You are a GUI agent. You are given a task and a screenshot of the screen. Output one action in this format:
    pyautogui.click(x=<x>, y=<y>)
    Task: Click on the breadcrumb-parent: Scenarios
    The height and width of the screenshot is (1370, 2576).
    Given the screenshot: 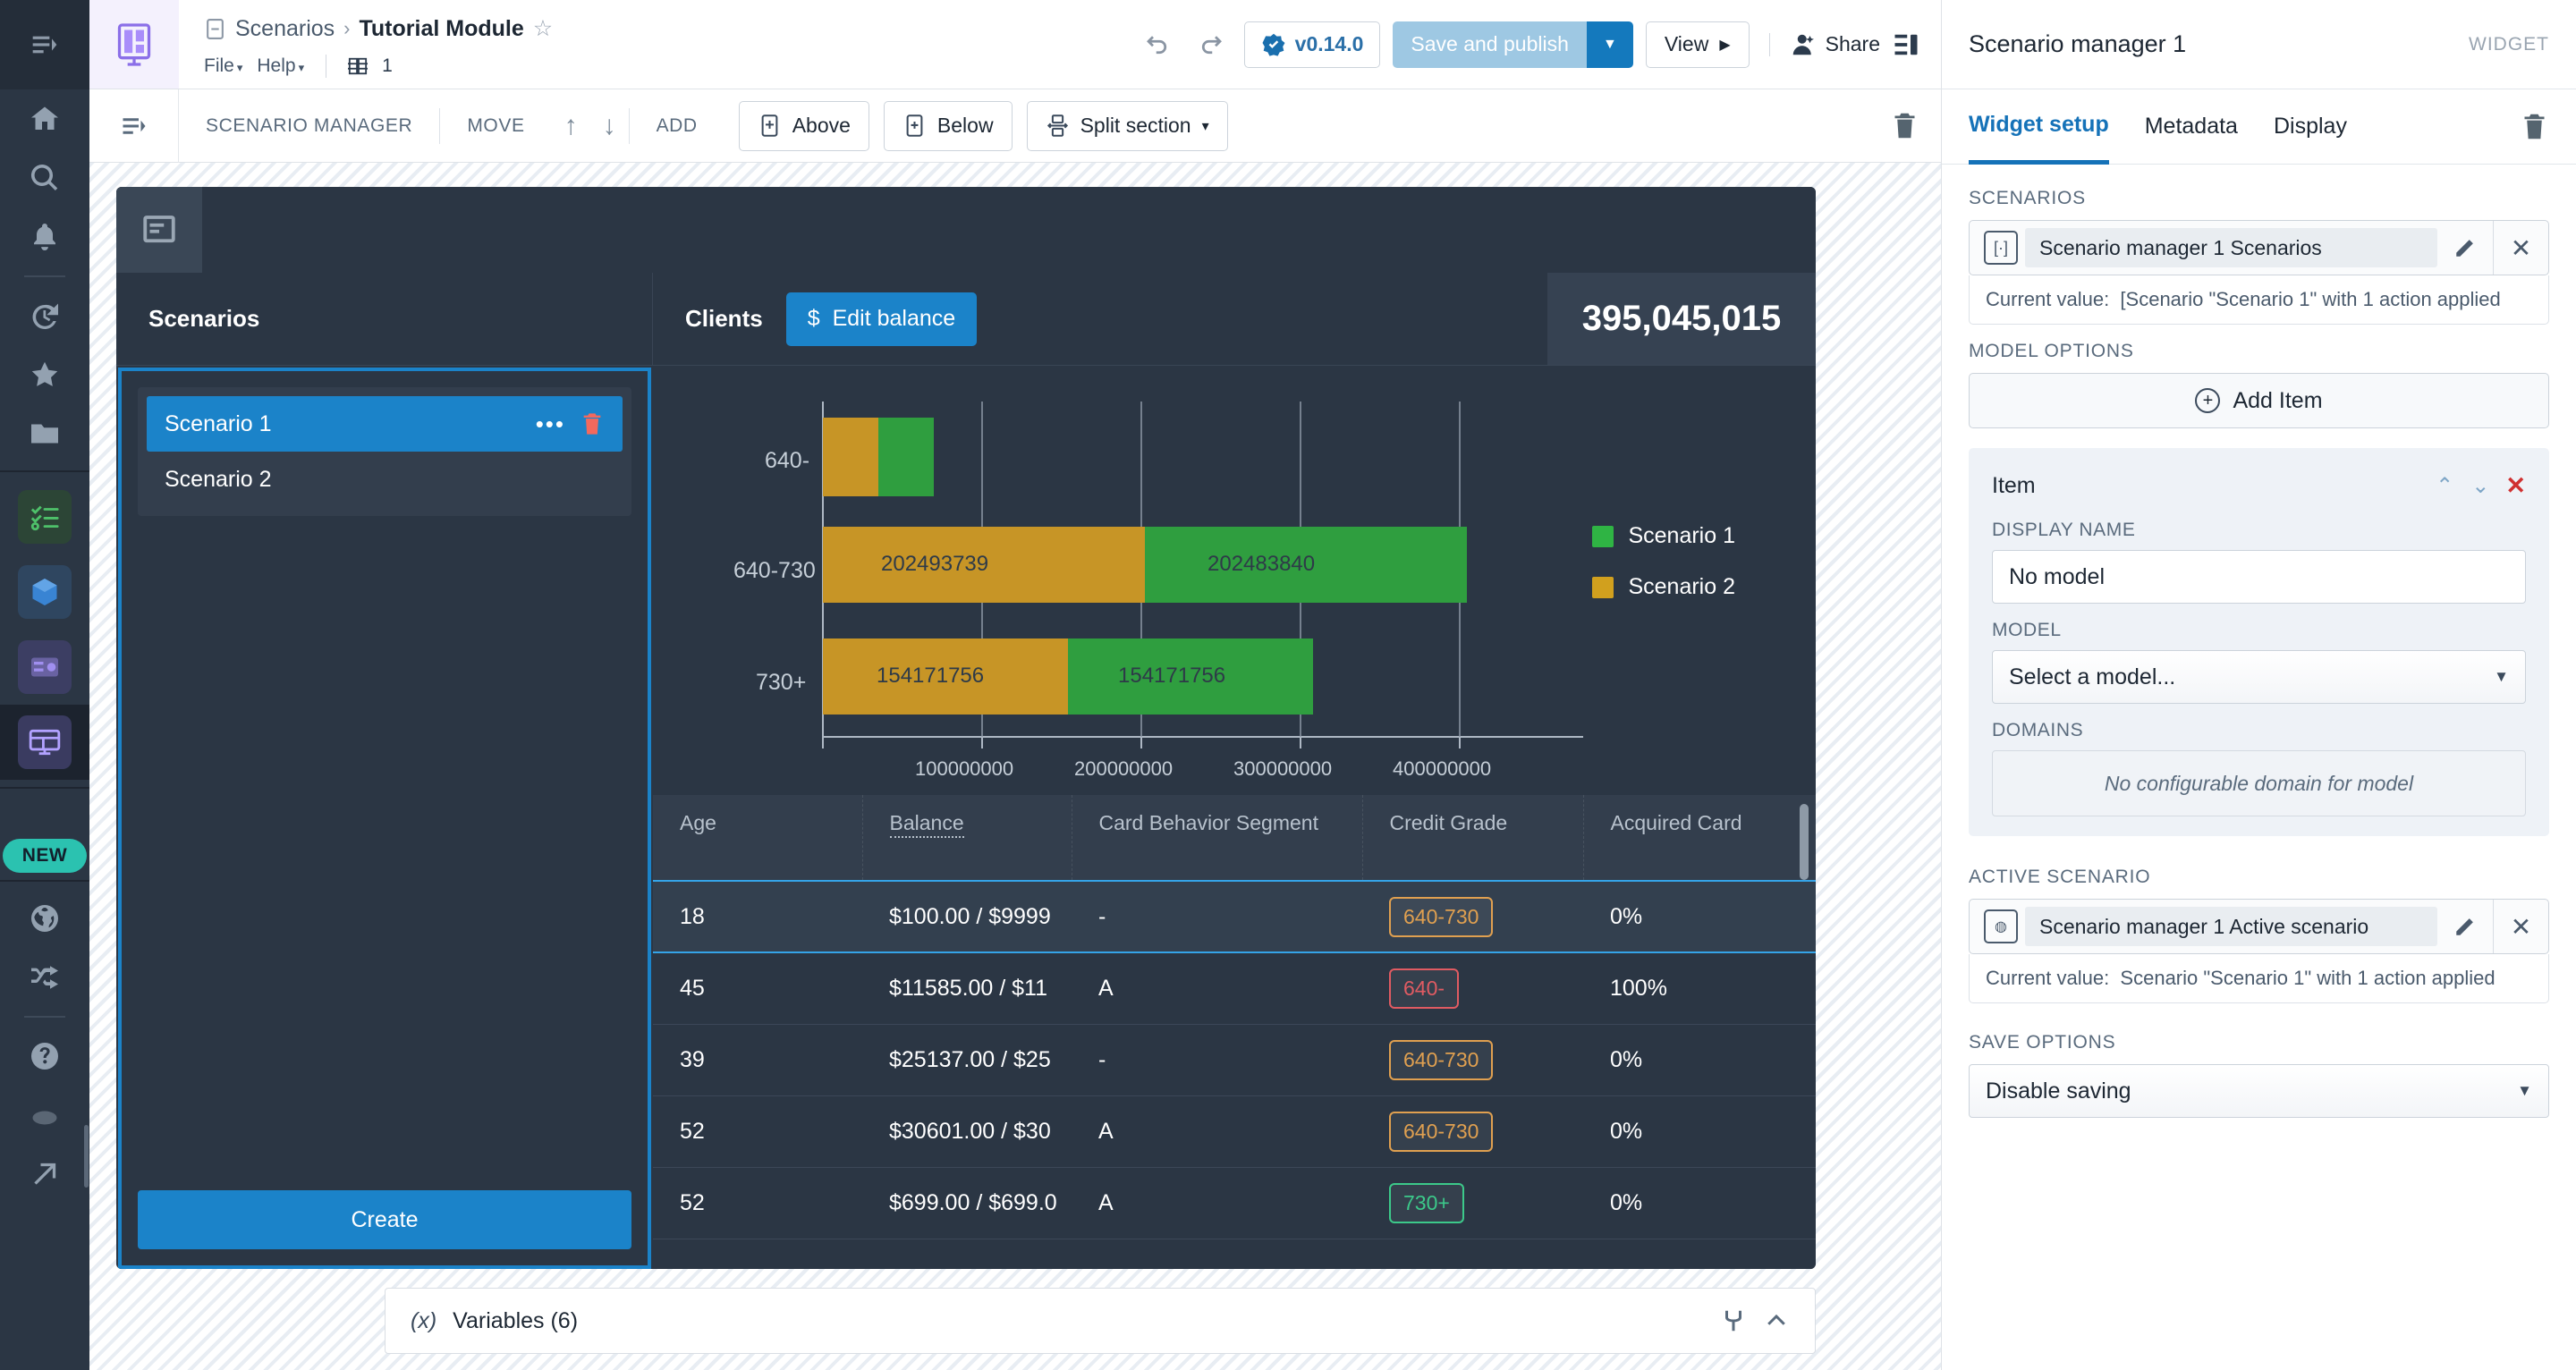 What is the action you would take?
    pyautogui.click(x=285, y=29)
    